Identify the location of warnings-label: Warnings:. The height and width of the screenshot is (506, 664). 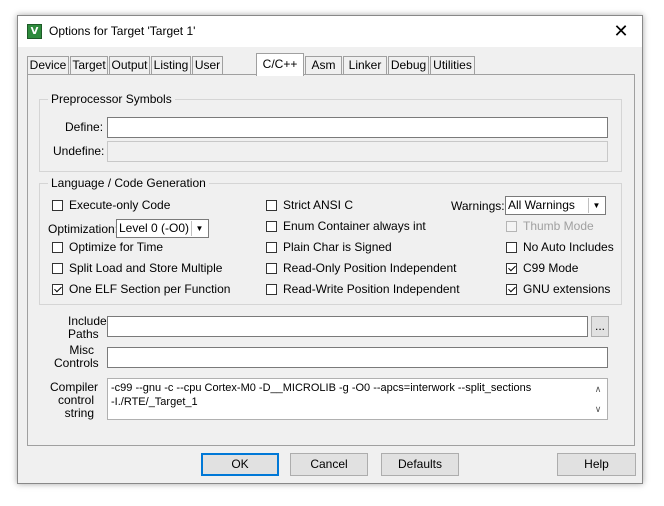
(478, 206).